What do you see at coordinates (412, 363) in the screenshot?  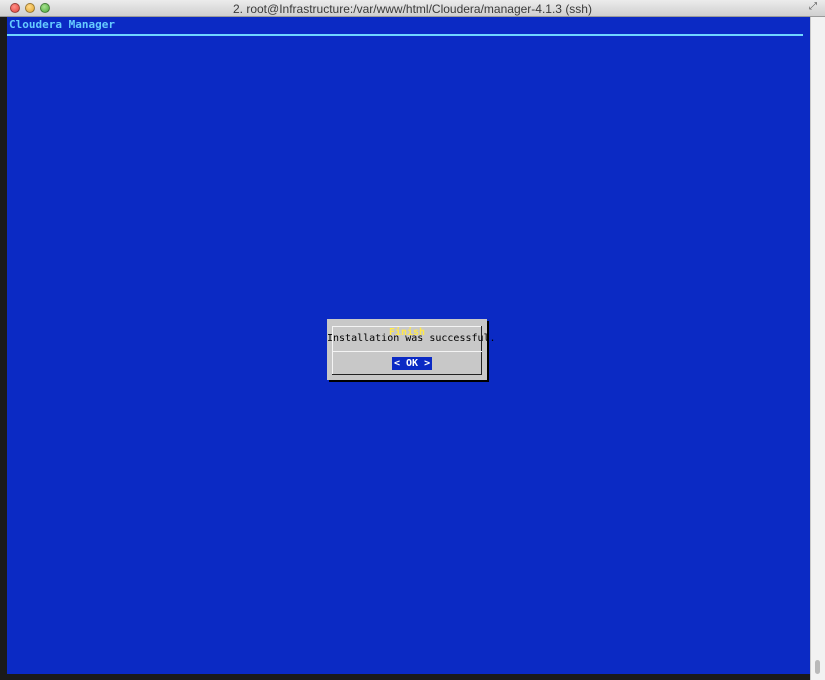 I see `ok-button: < OK >` at bounding box center [412, 363].